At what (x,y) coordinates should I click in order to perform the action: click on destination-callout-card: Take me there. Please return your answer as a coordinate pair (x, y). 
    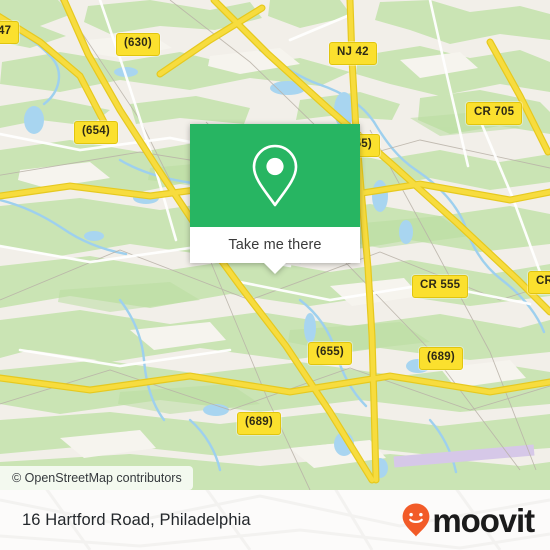
    Looking at the image, I should click on (275, 199).